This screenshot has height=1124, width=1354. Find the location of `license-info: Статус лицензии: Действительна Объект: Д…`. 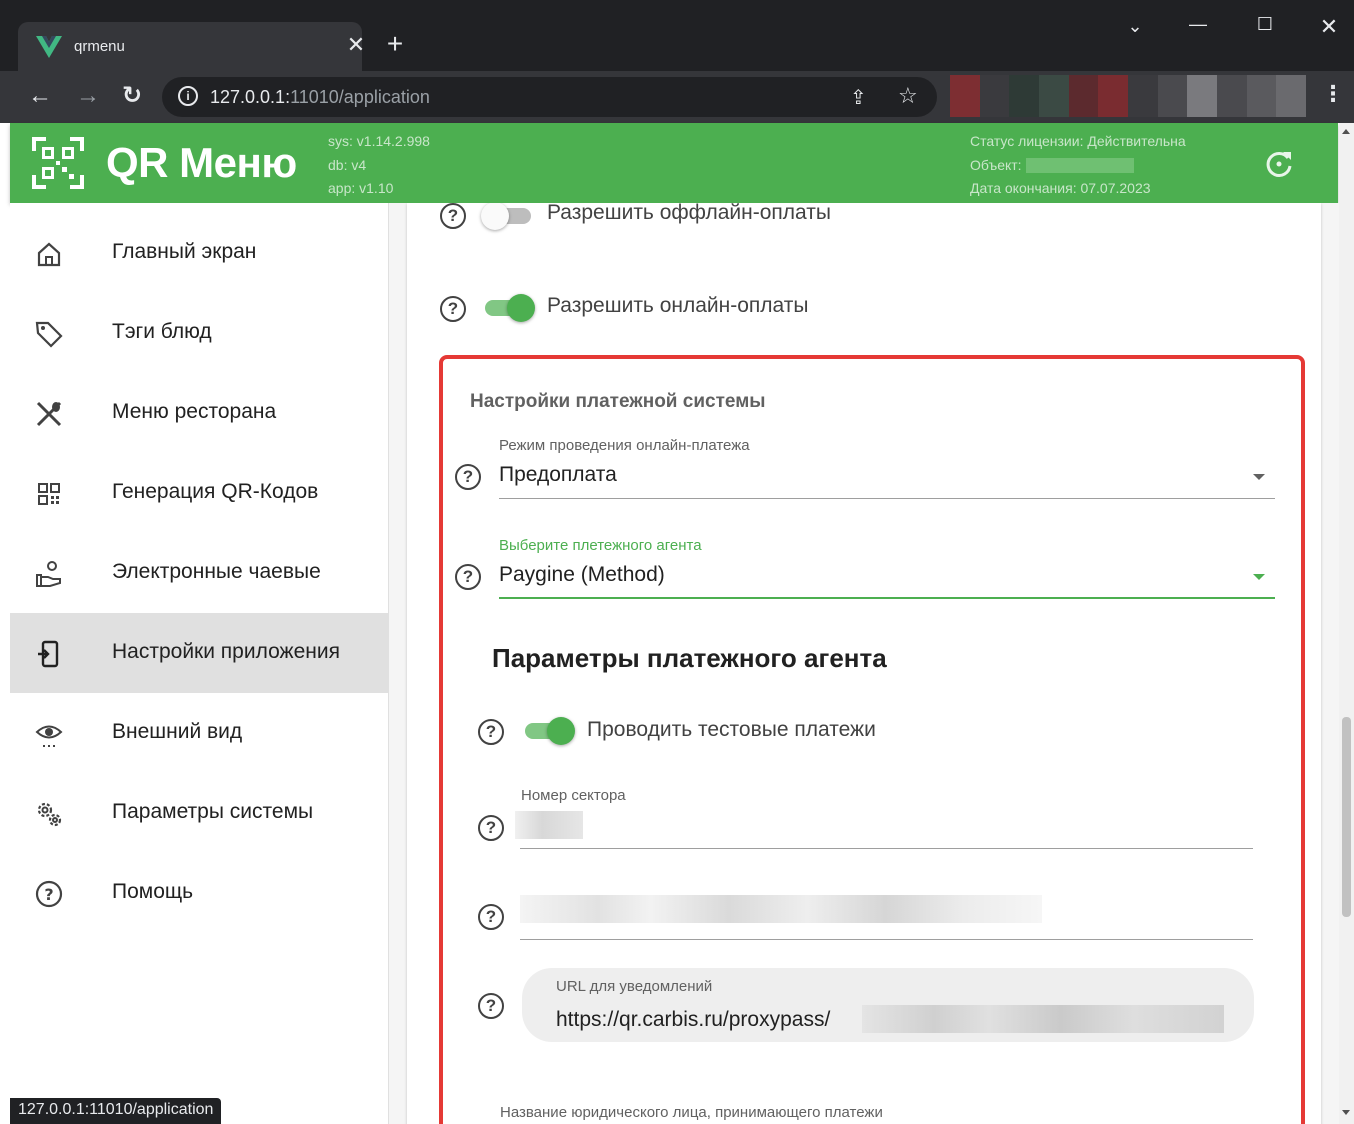

license-info: Статус лицензии: Действительна Объект: Д… is located at coordinates (1078, 165).